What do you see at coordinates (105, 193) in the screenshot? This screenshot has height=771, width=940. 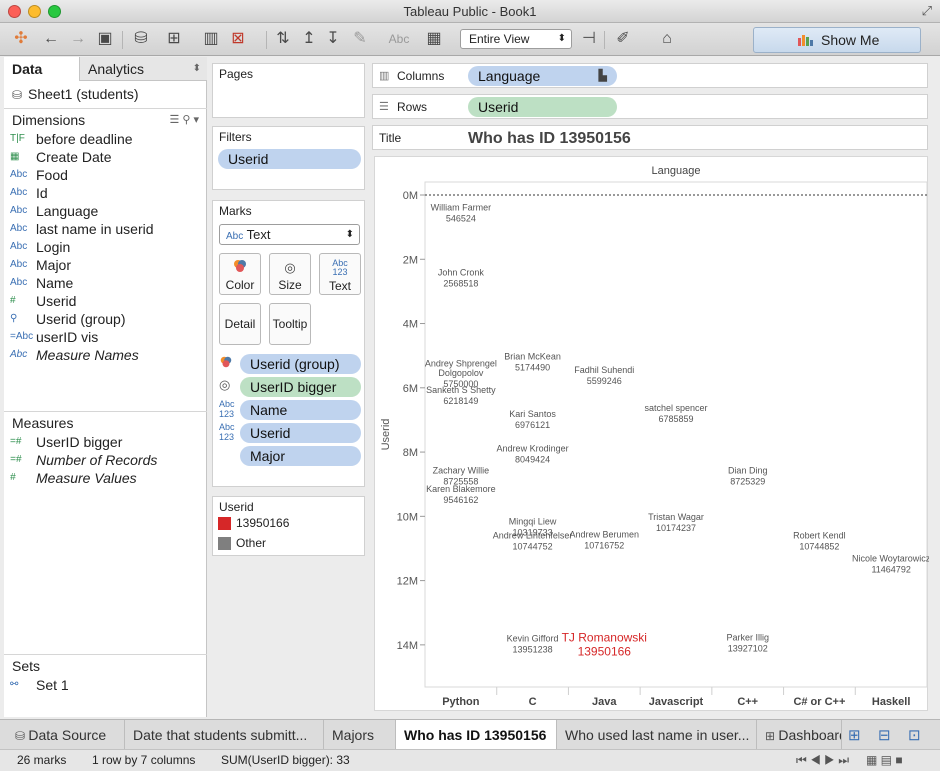 I see `dimensions-field: Abc Id` at bounding box center [105, 193].